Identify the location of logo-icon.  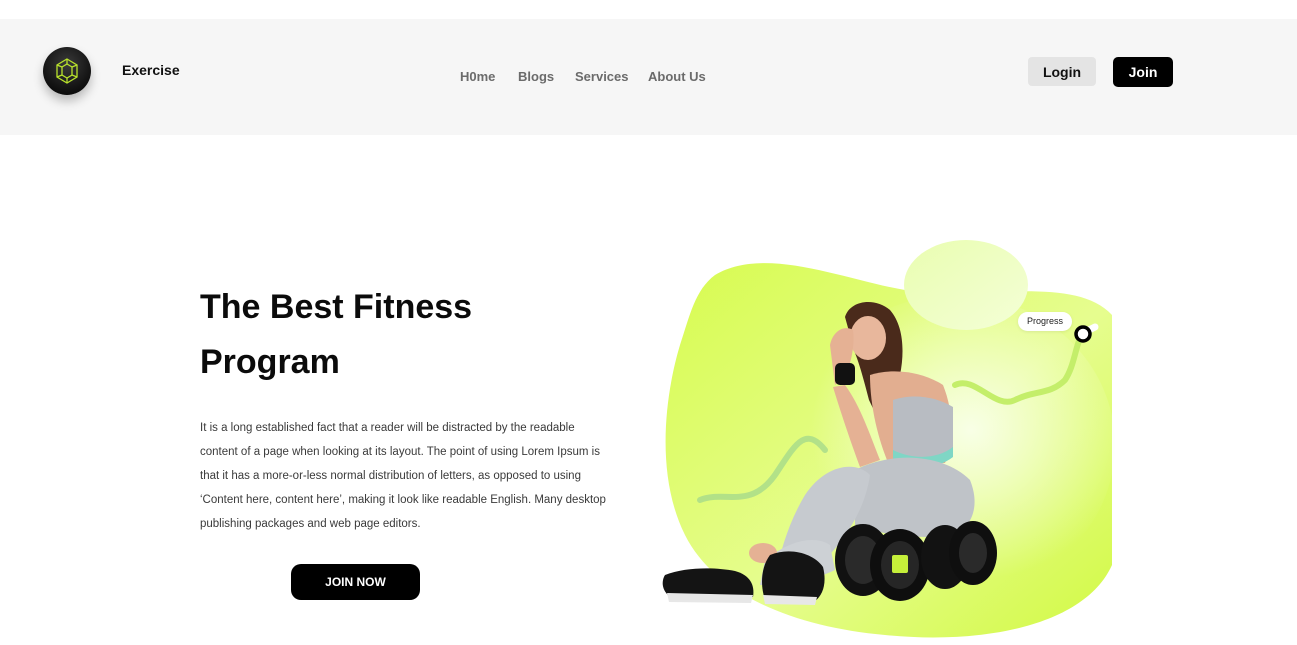
(67, 71).